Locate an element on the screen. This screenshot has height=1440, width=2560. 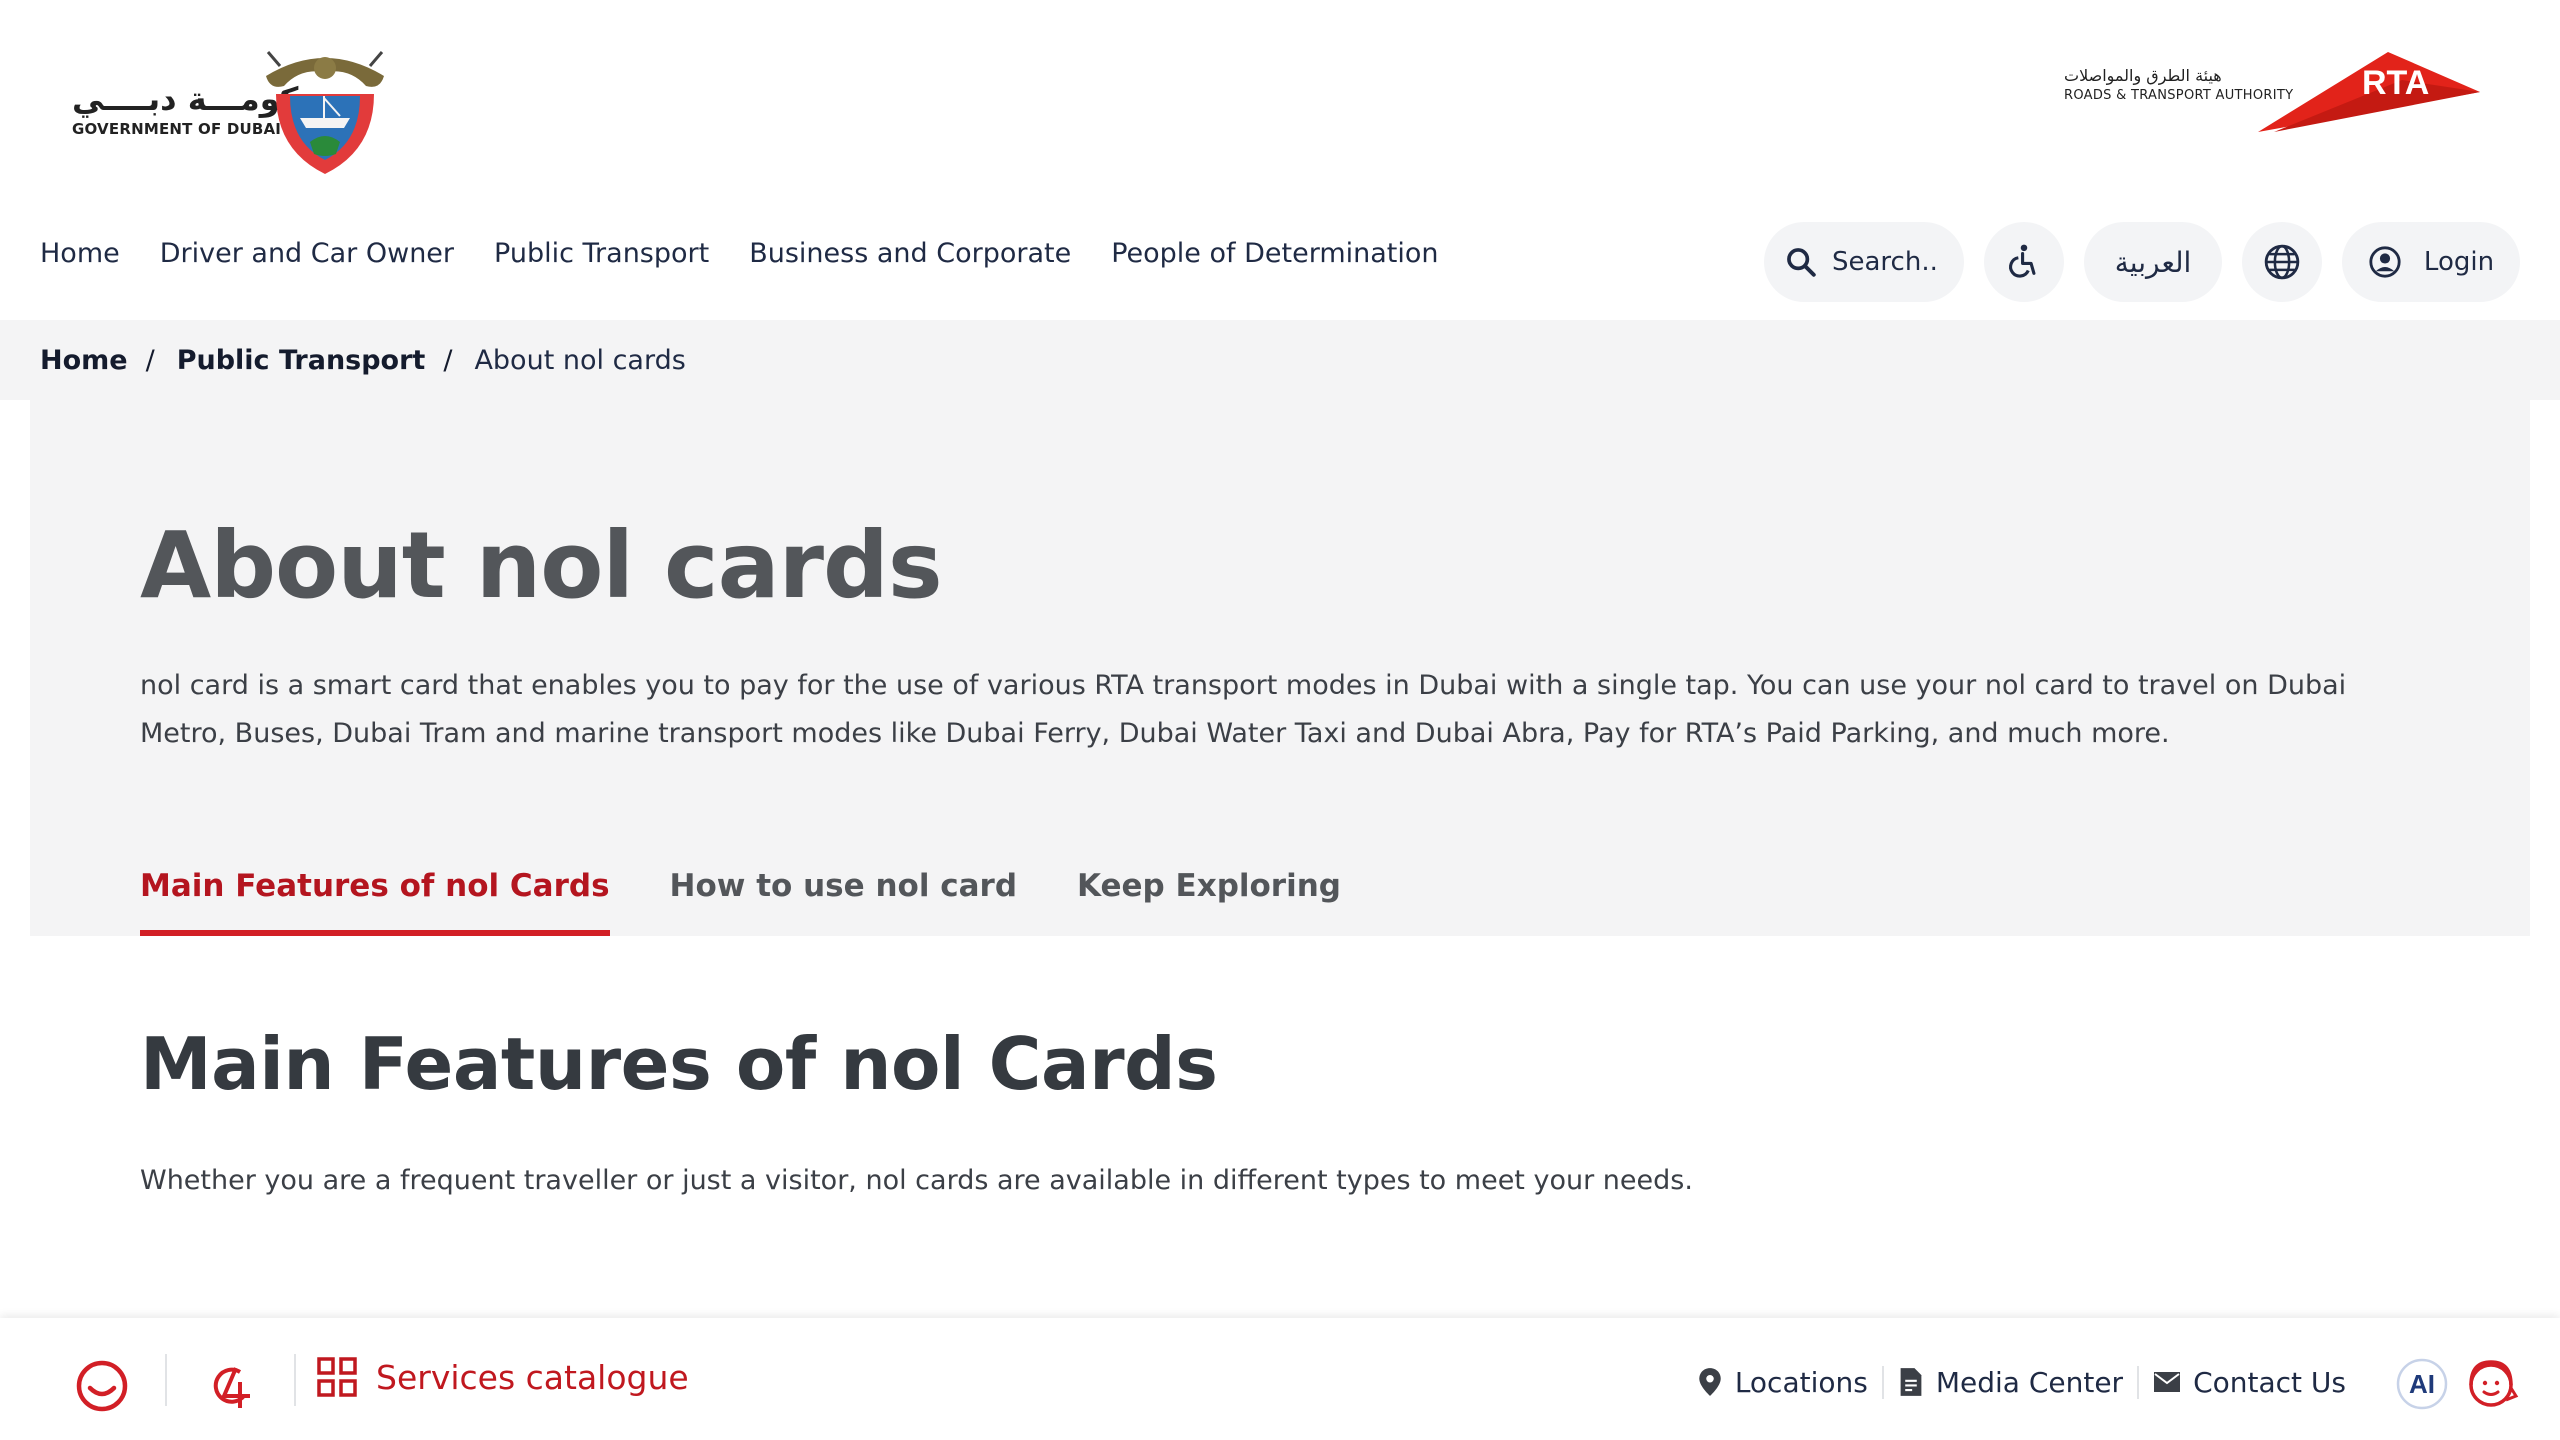
tab-main-features: Main Features of nol Cards is located at coordinates (375, 890).